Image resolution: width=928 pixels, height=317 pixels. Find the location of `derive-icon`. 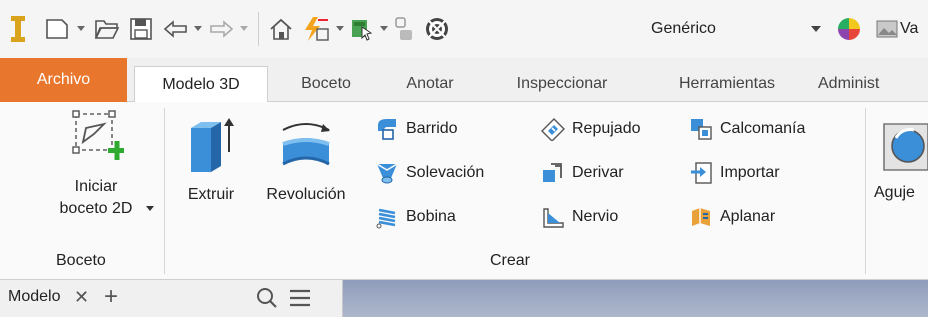

derive-icon is located at coordinates (553, 173).